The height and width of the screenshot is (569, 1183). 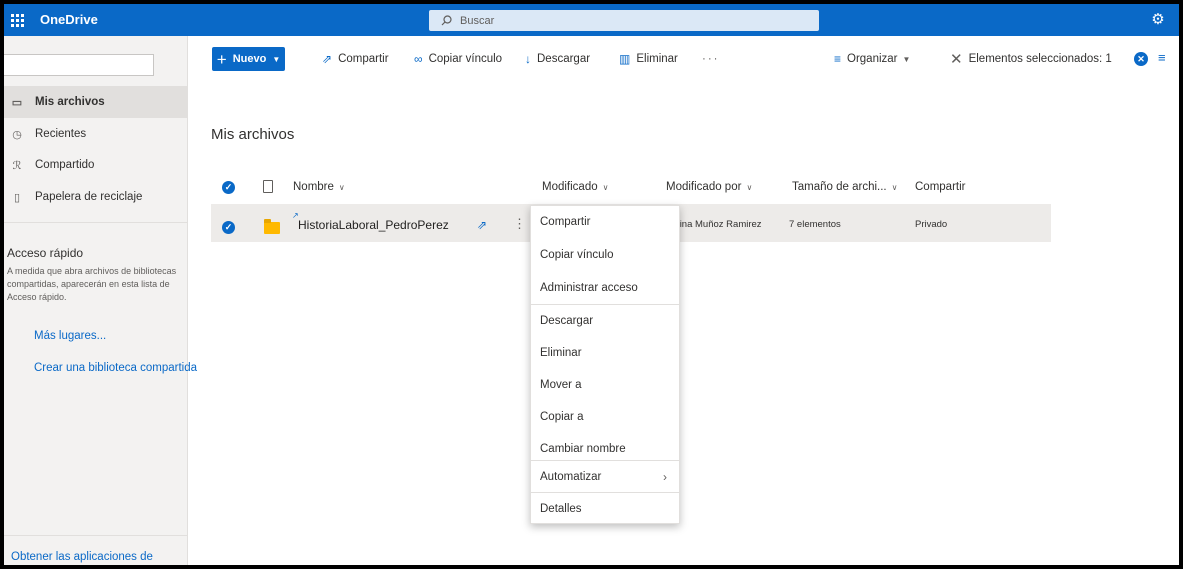 I want to click on column-header-modified-by: Modificado por ∨, so click(x=709, y=187).